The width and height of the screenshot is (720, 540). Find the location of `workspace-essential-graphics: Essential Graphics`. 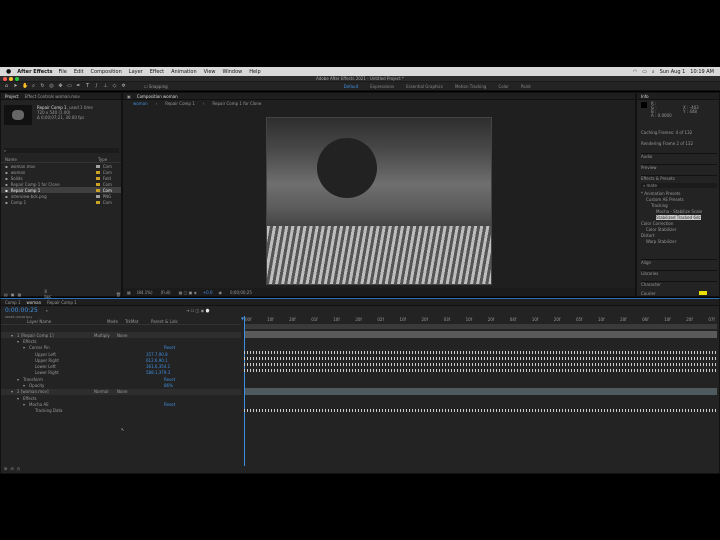

workspace-essential-graphics: Essential Graphics is located at coordinates (424, 86).